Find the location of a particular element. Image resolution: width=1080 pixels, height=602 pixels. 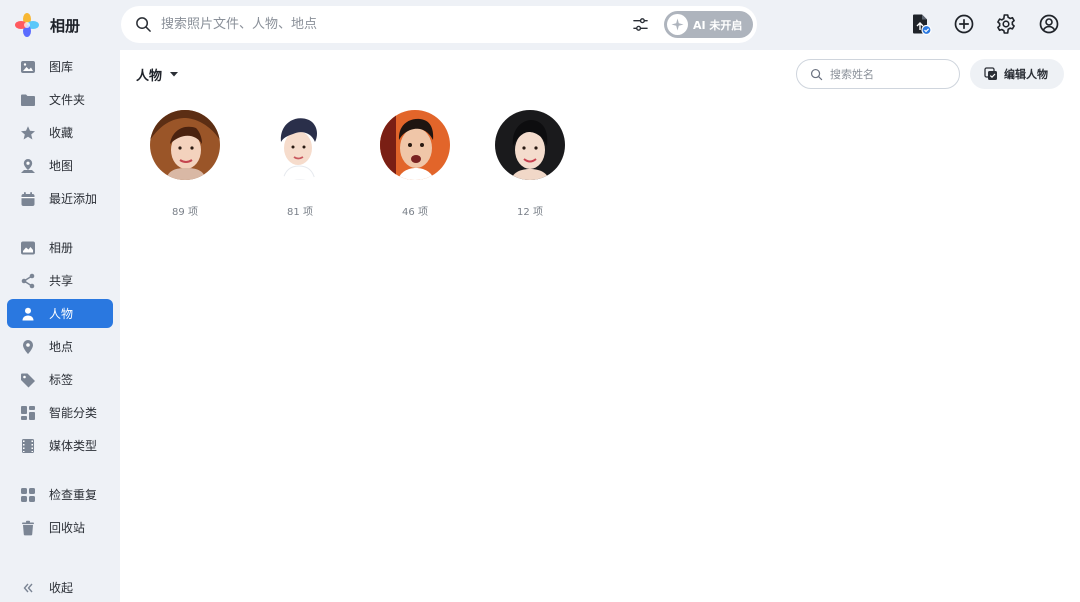

sidebar-item-folders: 文件夹 is located at coordinates (60, 99).